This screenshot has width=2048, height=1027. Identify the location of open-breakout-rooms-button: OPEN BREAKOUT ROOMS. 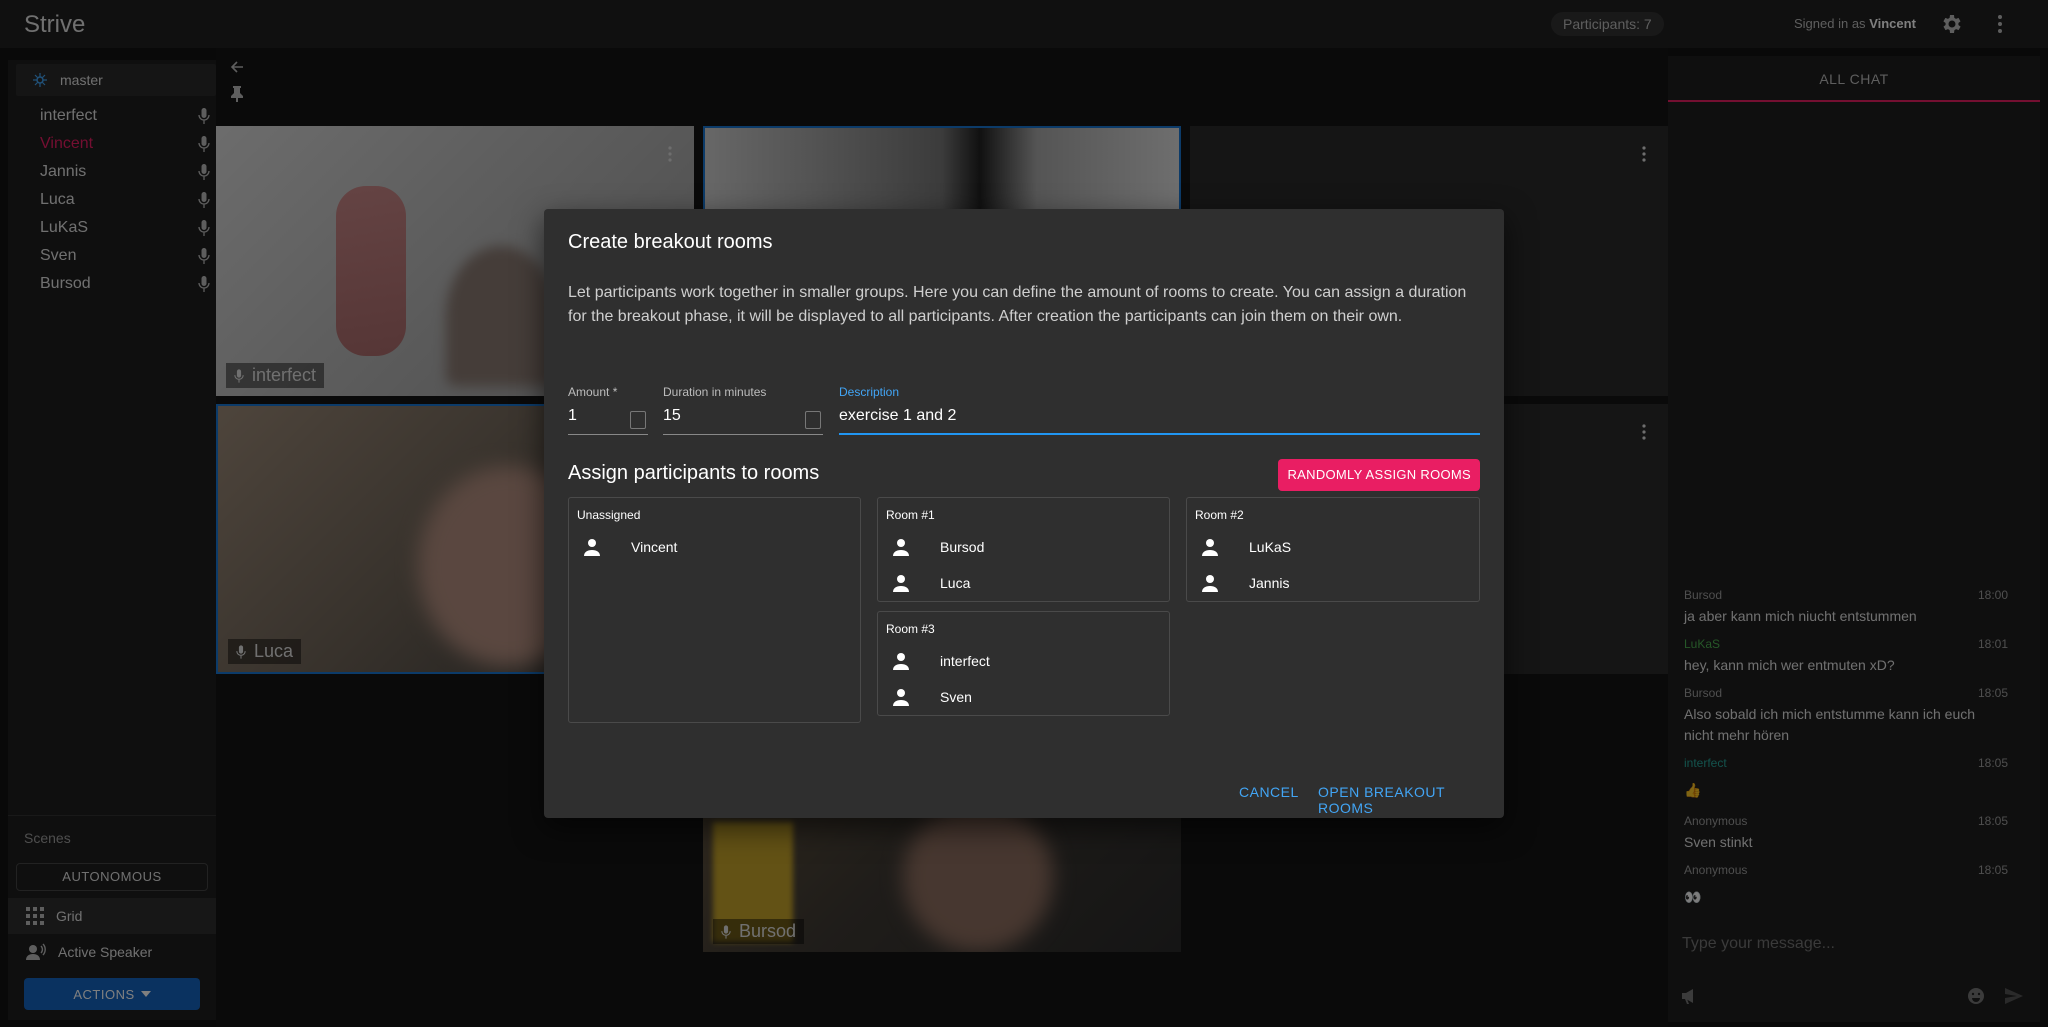
(1411, 800).